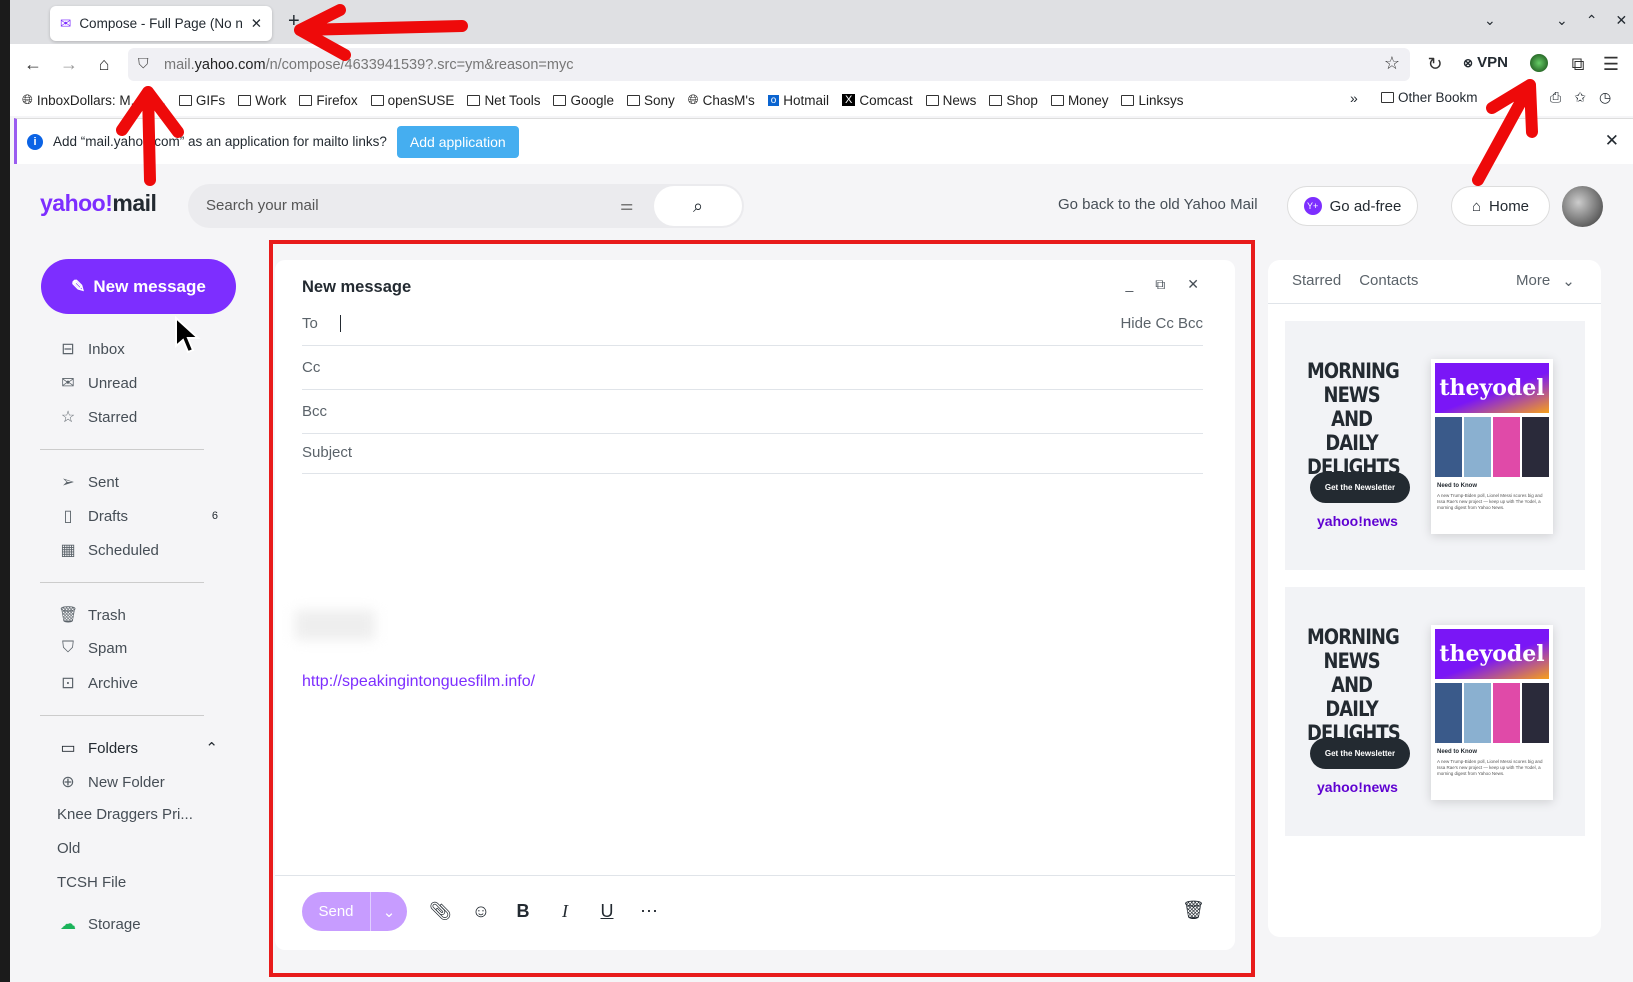 This screenshot has width=1633, height=982. Describe the element at coordinates (138, 683) in the screenshot. I see `sidebar-item-archive: ⊡ Archive` at that location.